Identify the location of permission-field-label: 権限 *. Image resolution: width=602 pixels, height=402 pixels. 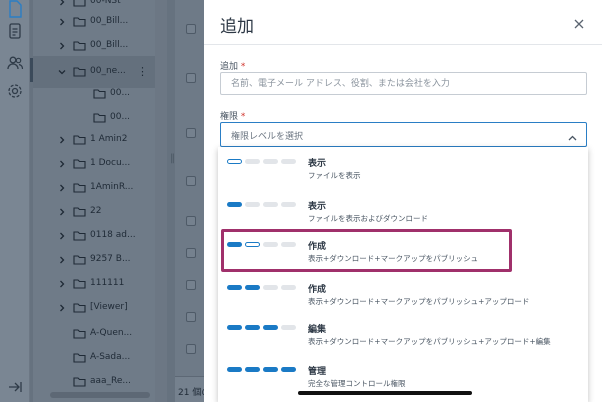
(232, 115).